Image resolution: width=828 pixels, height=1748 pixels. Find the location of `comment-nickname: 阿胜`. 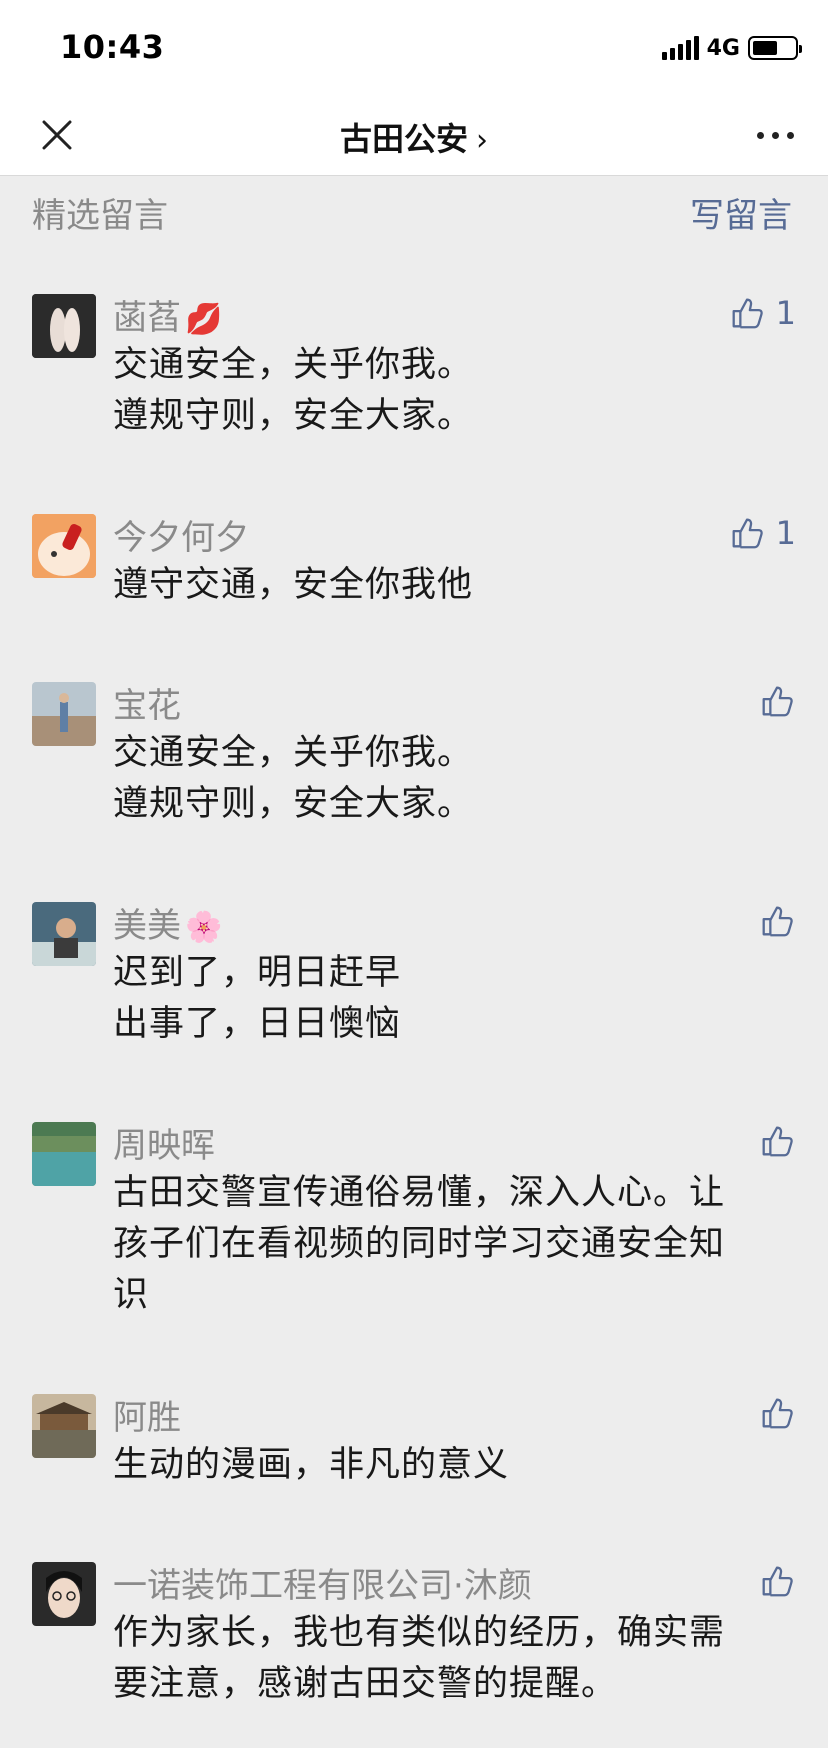

comment-nickname: 阿胜 is located at coordinates (147, 1414).